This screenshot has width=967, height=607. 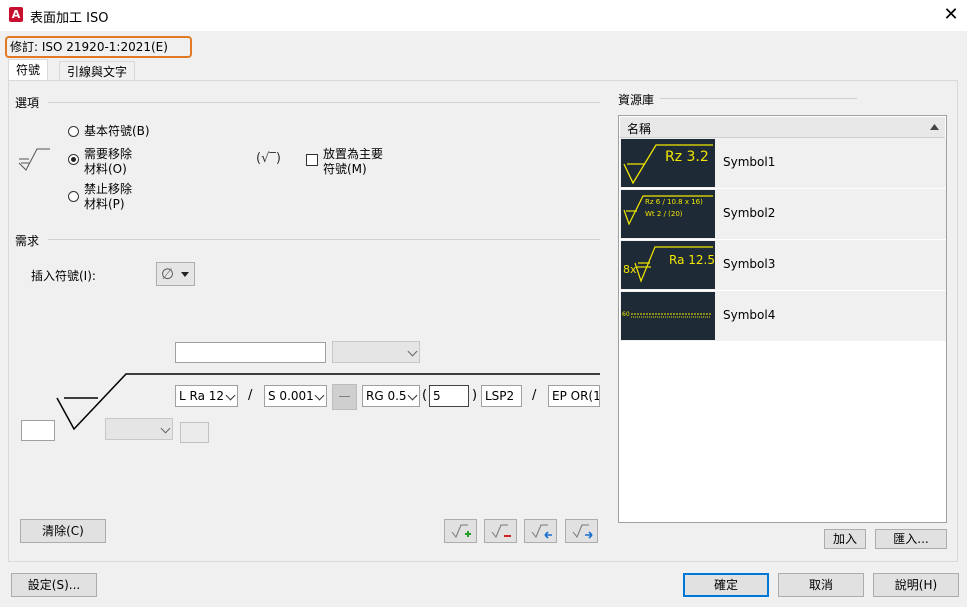 What do you see at coordinates (726, 585) in the screenshot?
I see `ok-button: 確定` at bounding box center [726, 585].